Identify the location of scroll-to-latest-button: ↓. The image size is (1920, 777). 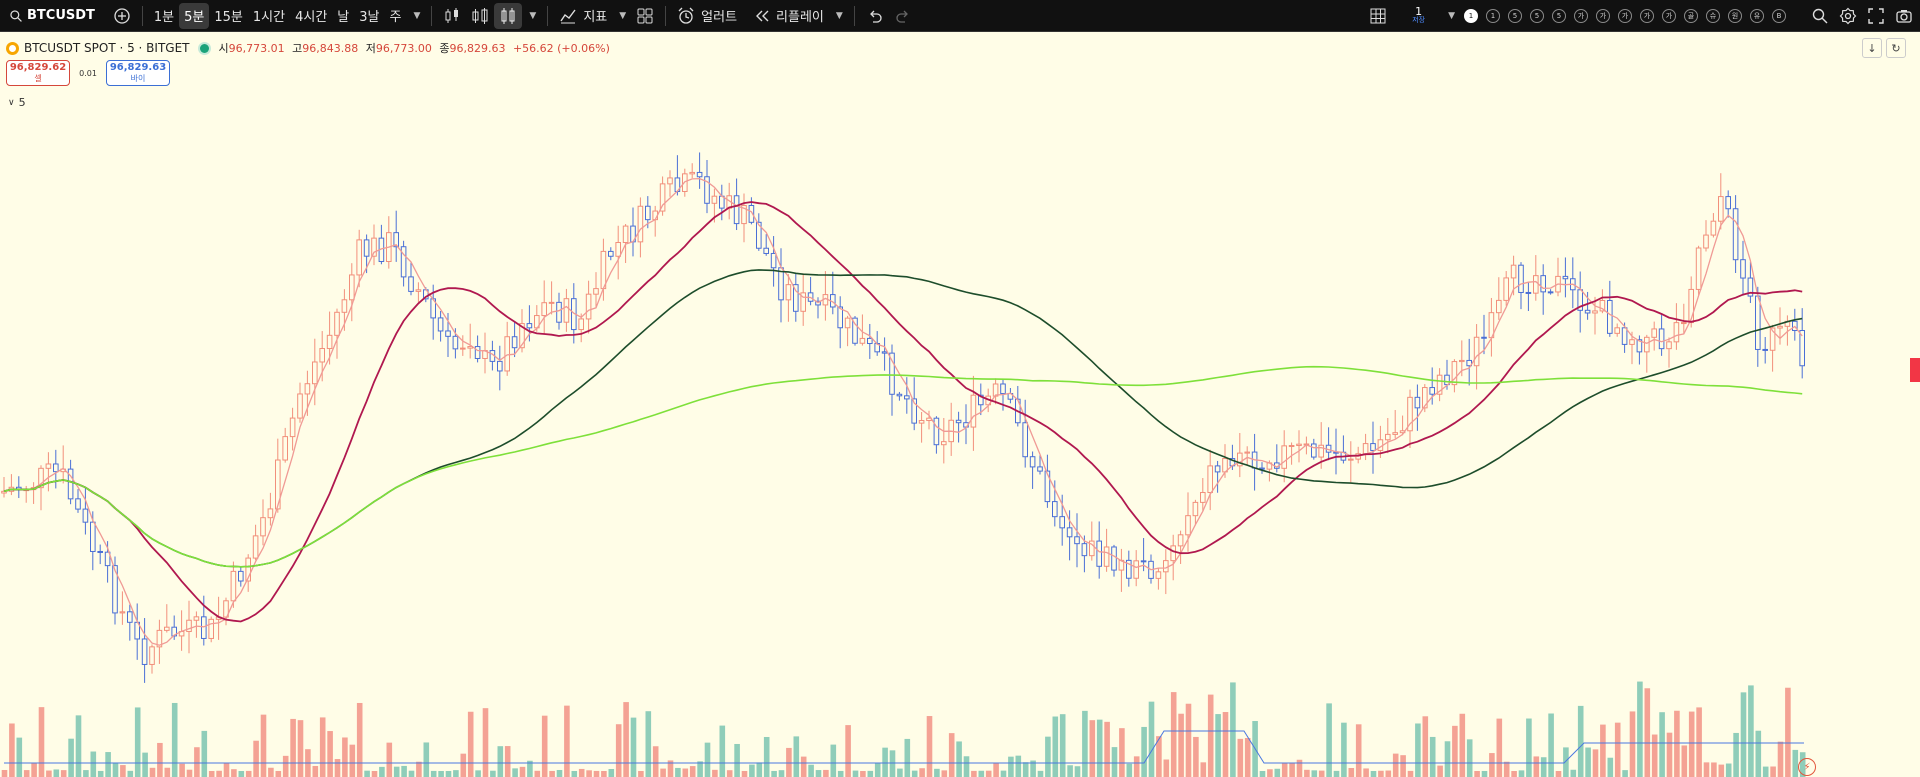
(1872, 48).